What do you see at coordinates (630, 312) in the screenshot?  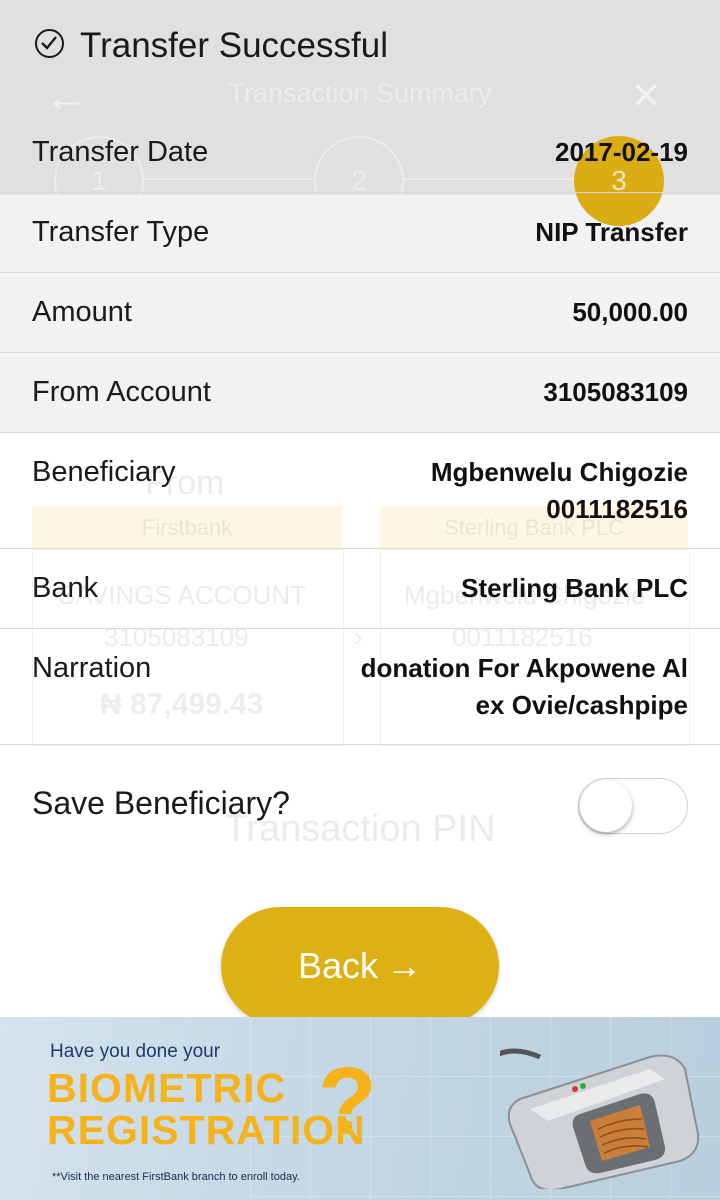 I see `row-value: 50,000.00` at bounding box center [630, 312].